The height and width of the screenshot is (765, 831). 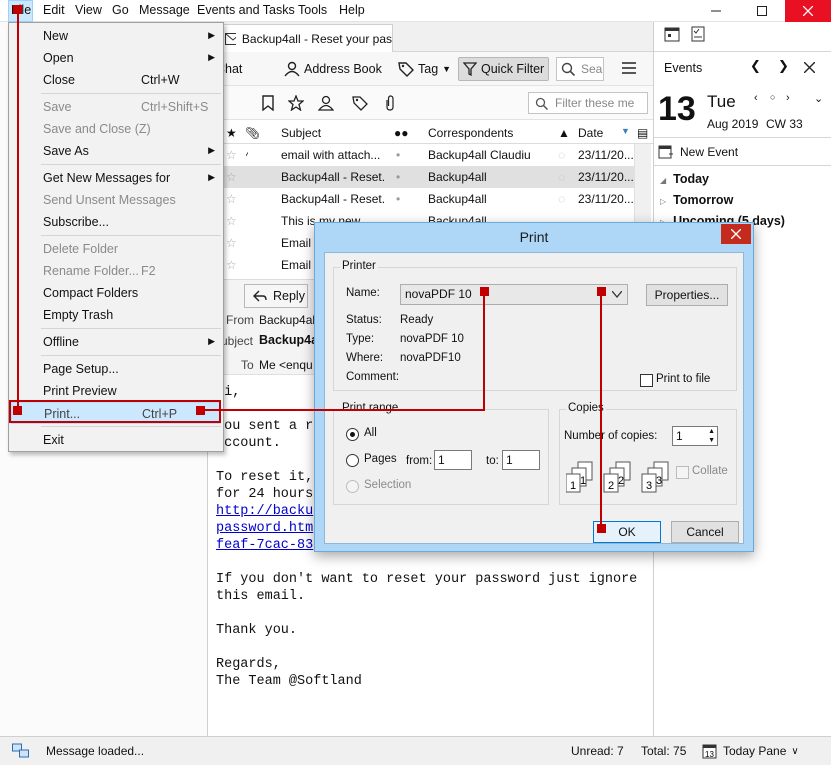 What do you see at coordinates (326, 103) in the screenshot?
I see `contact-icon` at bounding box center [326, 103].